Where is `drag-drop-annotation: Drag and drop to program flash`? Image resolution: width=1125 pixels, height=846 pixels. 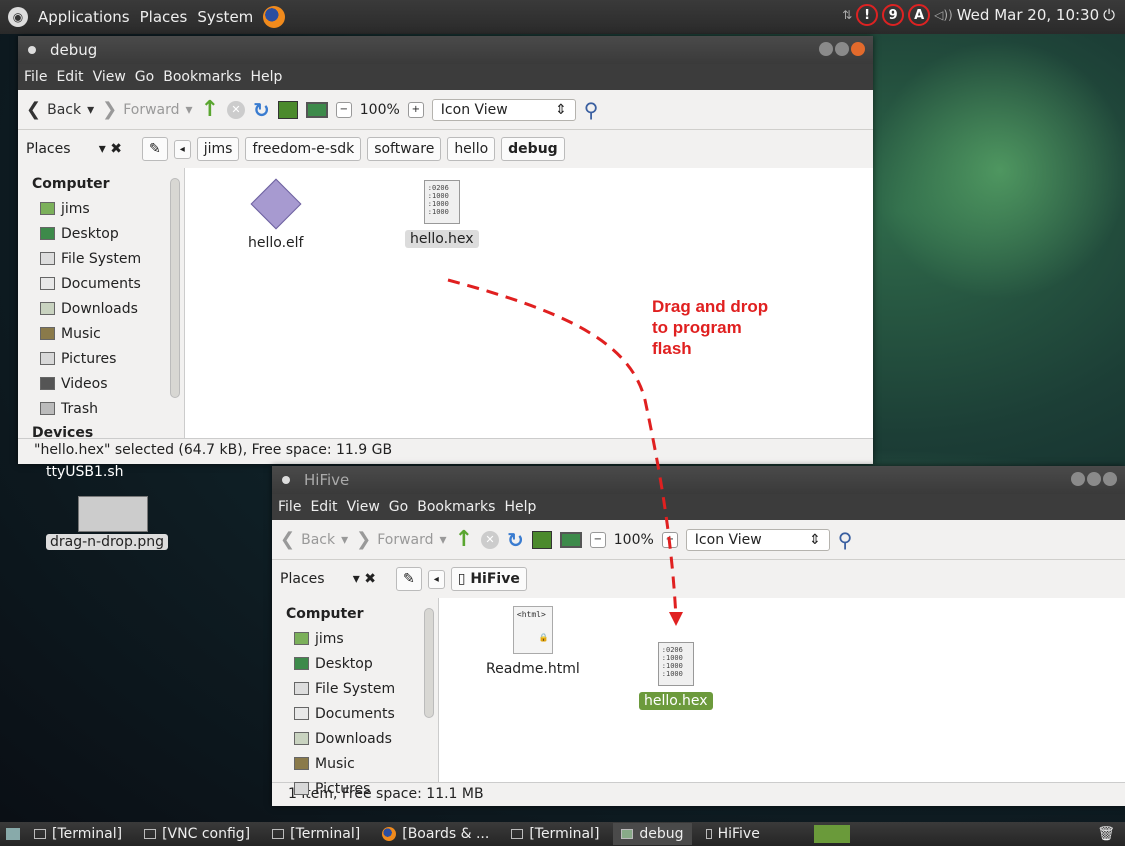 drag-drop-annotation: Drag and drop to program flash is located at coordinates (710, 327).